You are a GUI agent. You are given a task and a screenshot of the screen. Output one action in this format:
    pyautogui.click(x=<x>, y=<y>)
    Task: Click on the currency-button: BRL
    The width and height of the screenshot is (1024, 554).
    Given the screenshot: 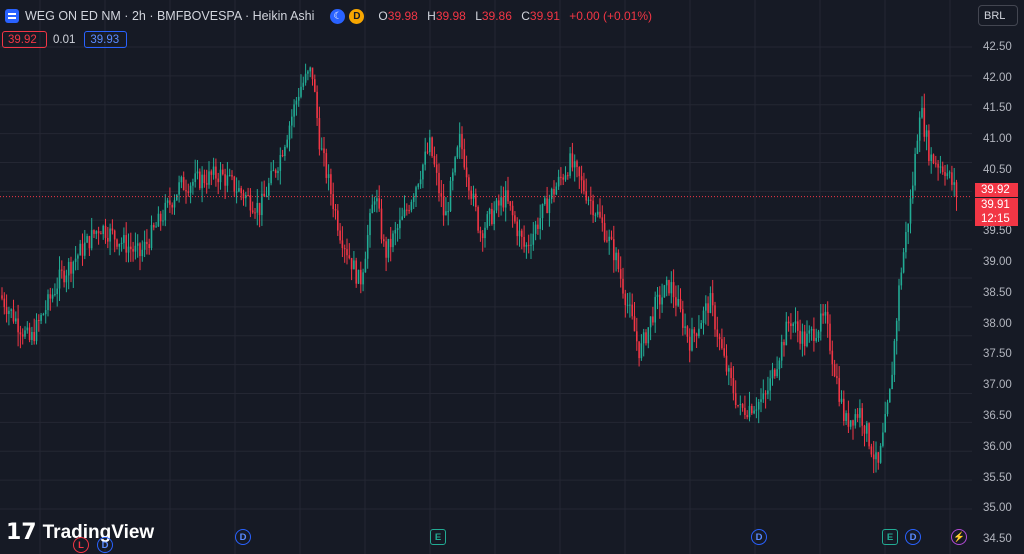 What is the action you would take?
    pyautogui.click(x=998, y=15)
    